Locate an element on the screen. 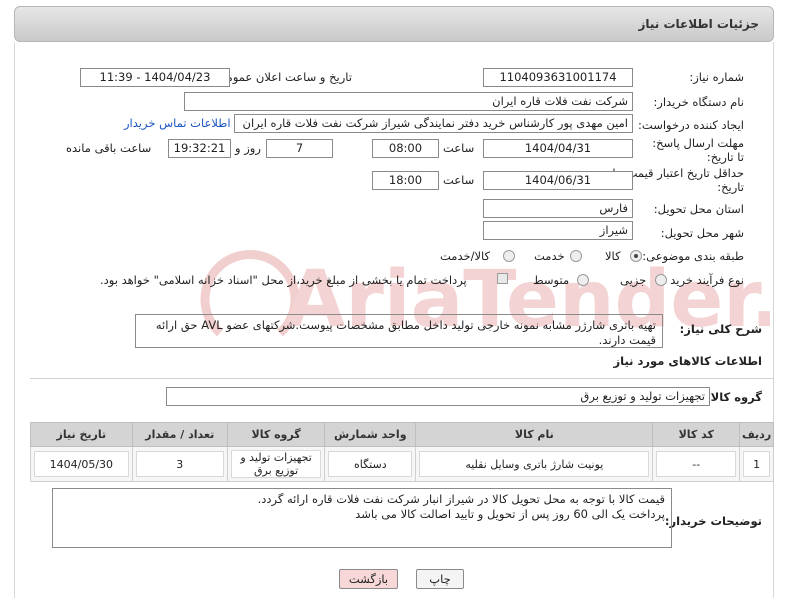  reply-deadline-days: 7 is located at coordinates (299, 148).